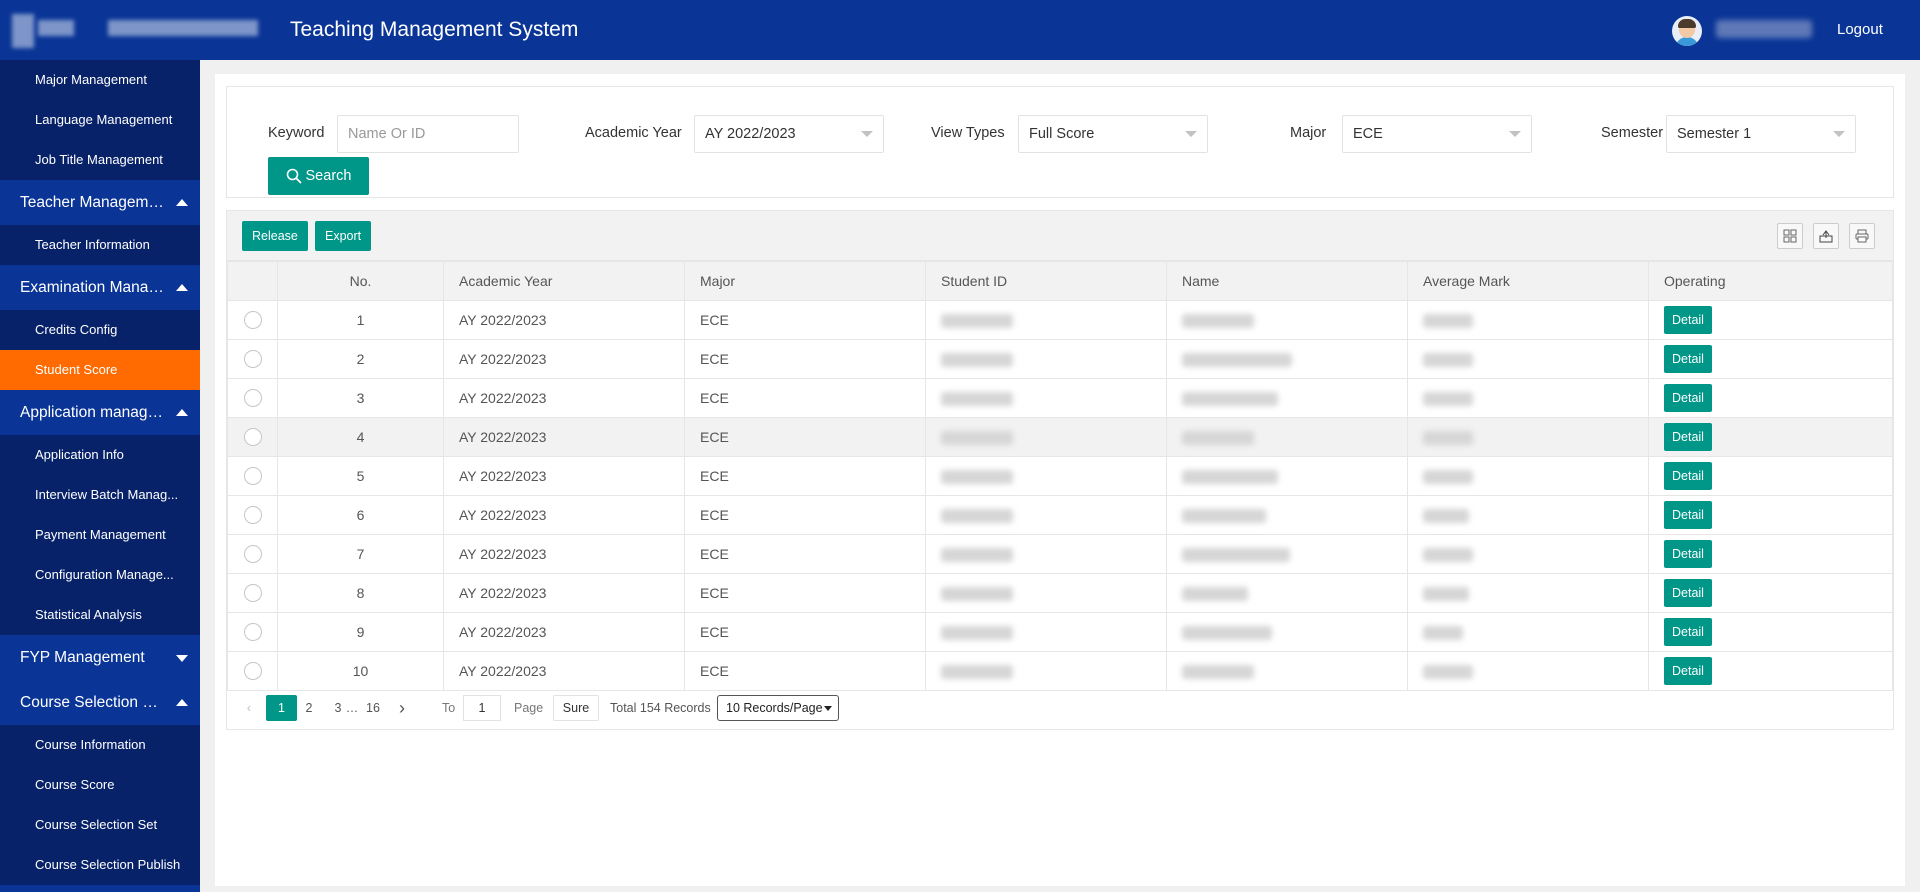 The image size is (1920, 892). I want to click on prev-page-icon: ‹, so click(249, 708).